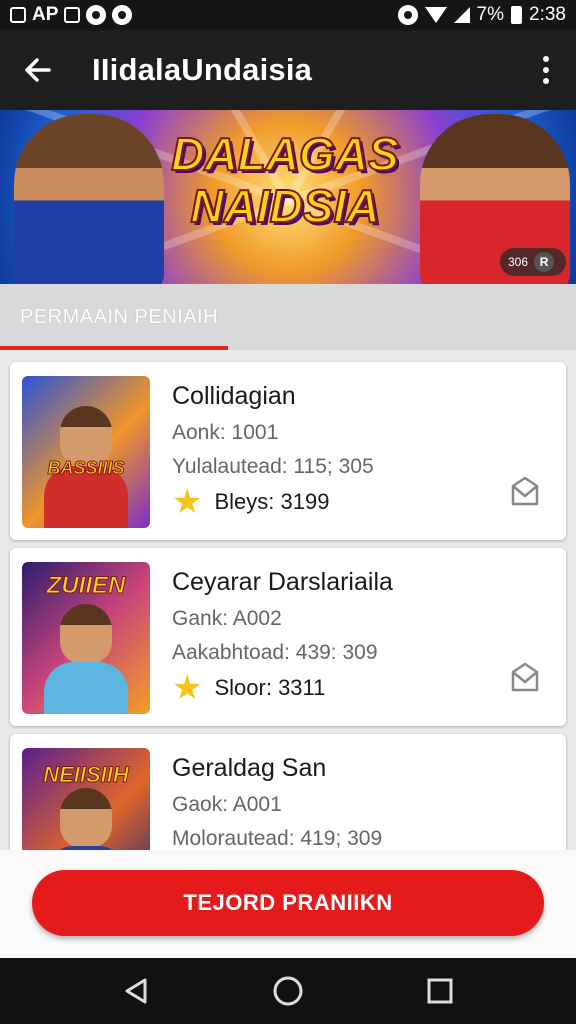 This screenshot has height=1024, width=576. Describe the element at coordinates (225, 432) in the screenshot. I see `game-code: Aonk: 1001` at that location.